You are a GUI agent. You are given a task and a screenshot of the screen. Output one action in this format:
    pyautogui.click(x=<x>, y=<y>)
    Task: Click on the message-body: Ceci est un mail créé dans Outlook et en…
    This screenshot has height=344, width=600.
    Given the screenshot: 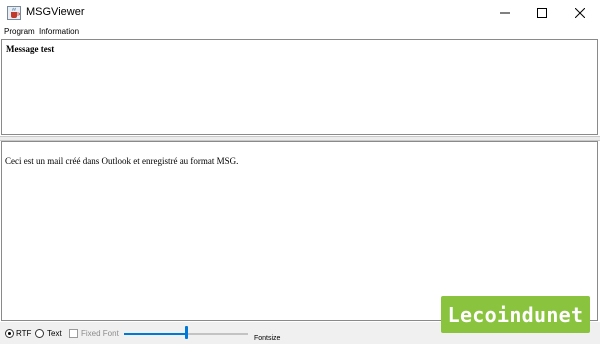 What is the action you would take?
    pyautogui.click(x=122, y=161)
    